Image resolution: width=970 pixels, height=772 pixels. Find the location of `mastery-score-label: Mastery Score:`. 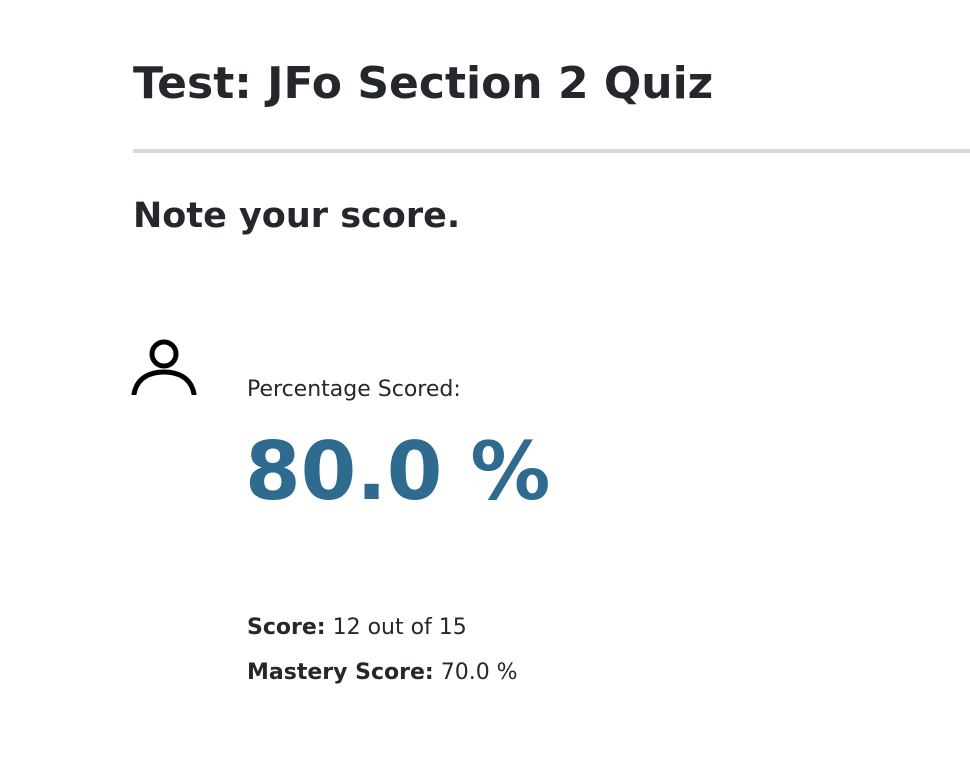

mastery-score-label: Mastery Score: is located at coordinates (340, 672).